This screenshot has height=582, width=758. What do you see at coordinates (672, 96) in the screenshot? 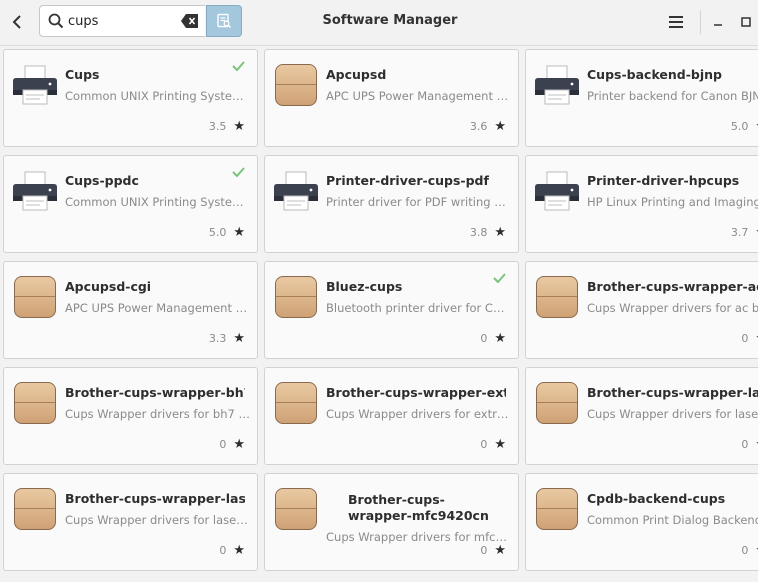
I see `app-description: Printer backend for Canon BJN` at bounding box center [672, 96].